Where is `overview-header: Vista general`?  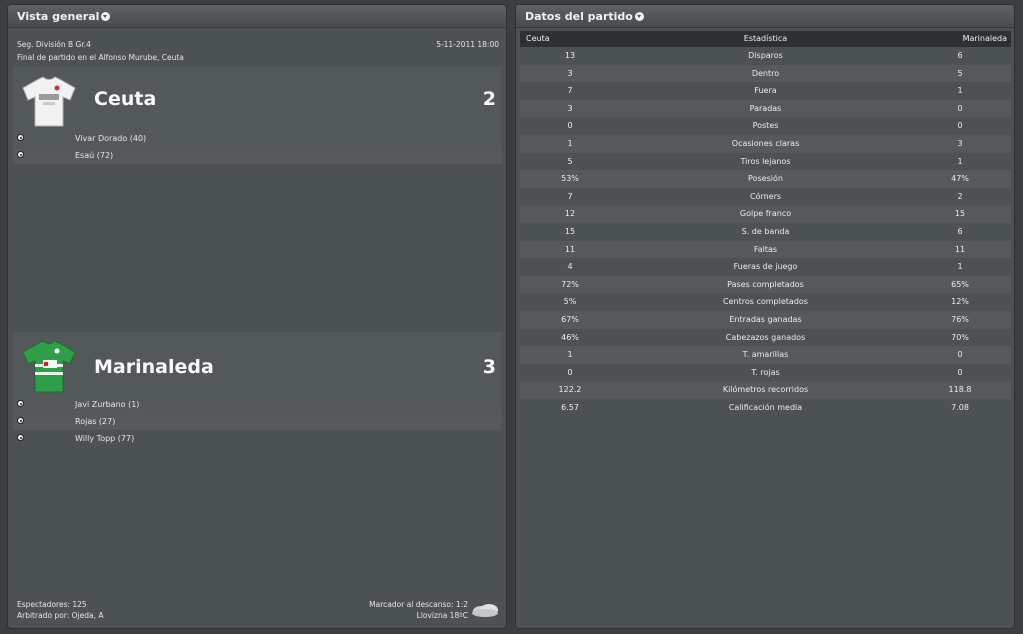
overview-header: Vista general is located at coordinates (257, 16).